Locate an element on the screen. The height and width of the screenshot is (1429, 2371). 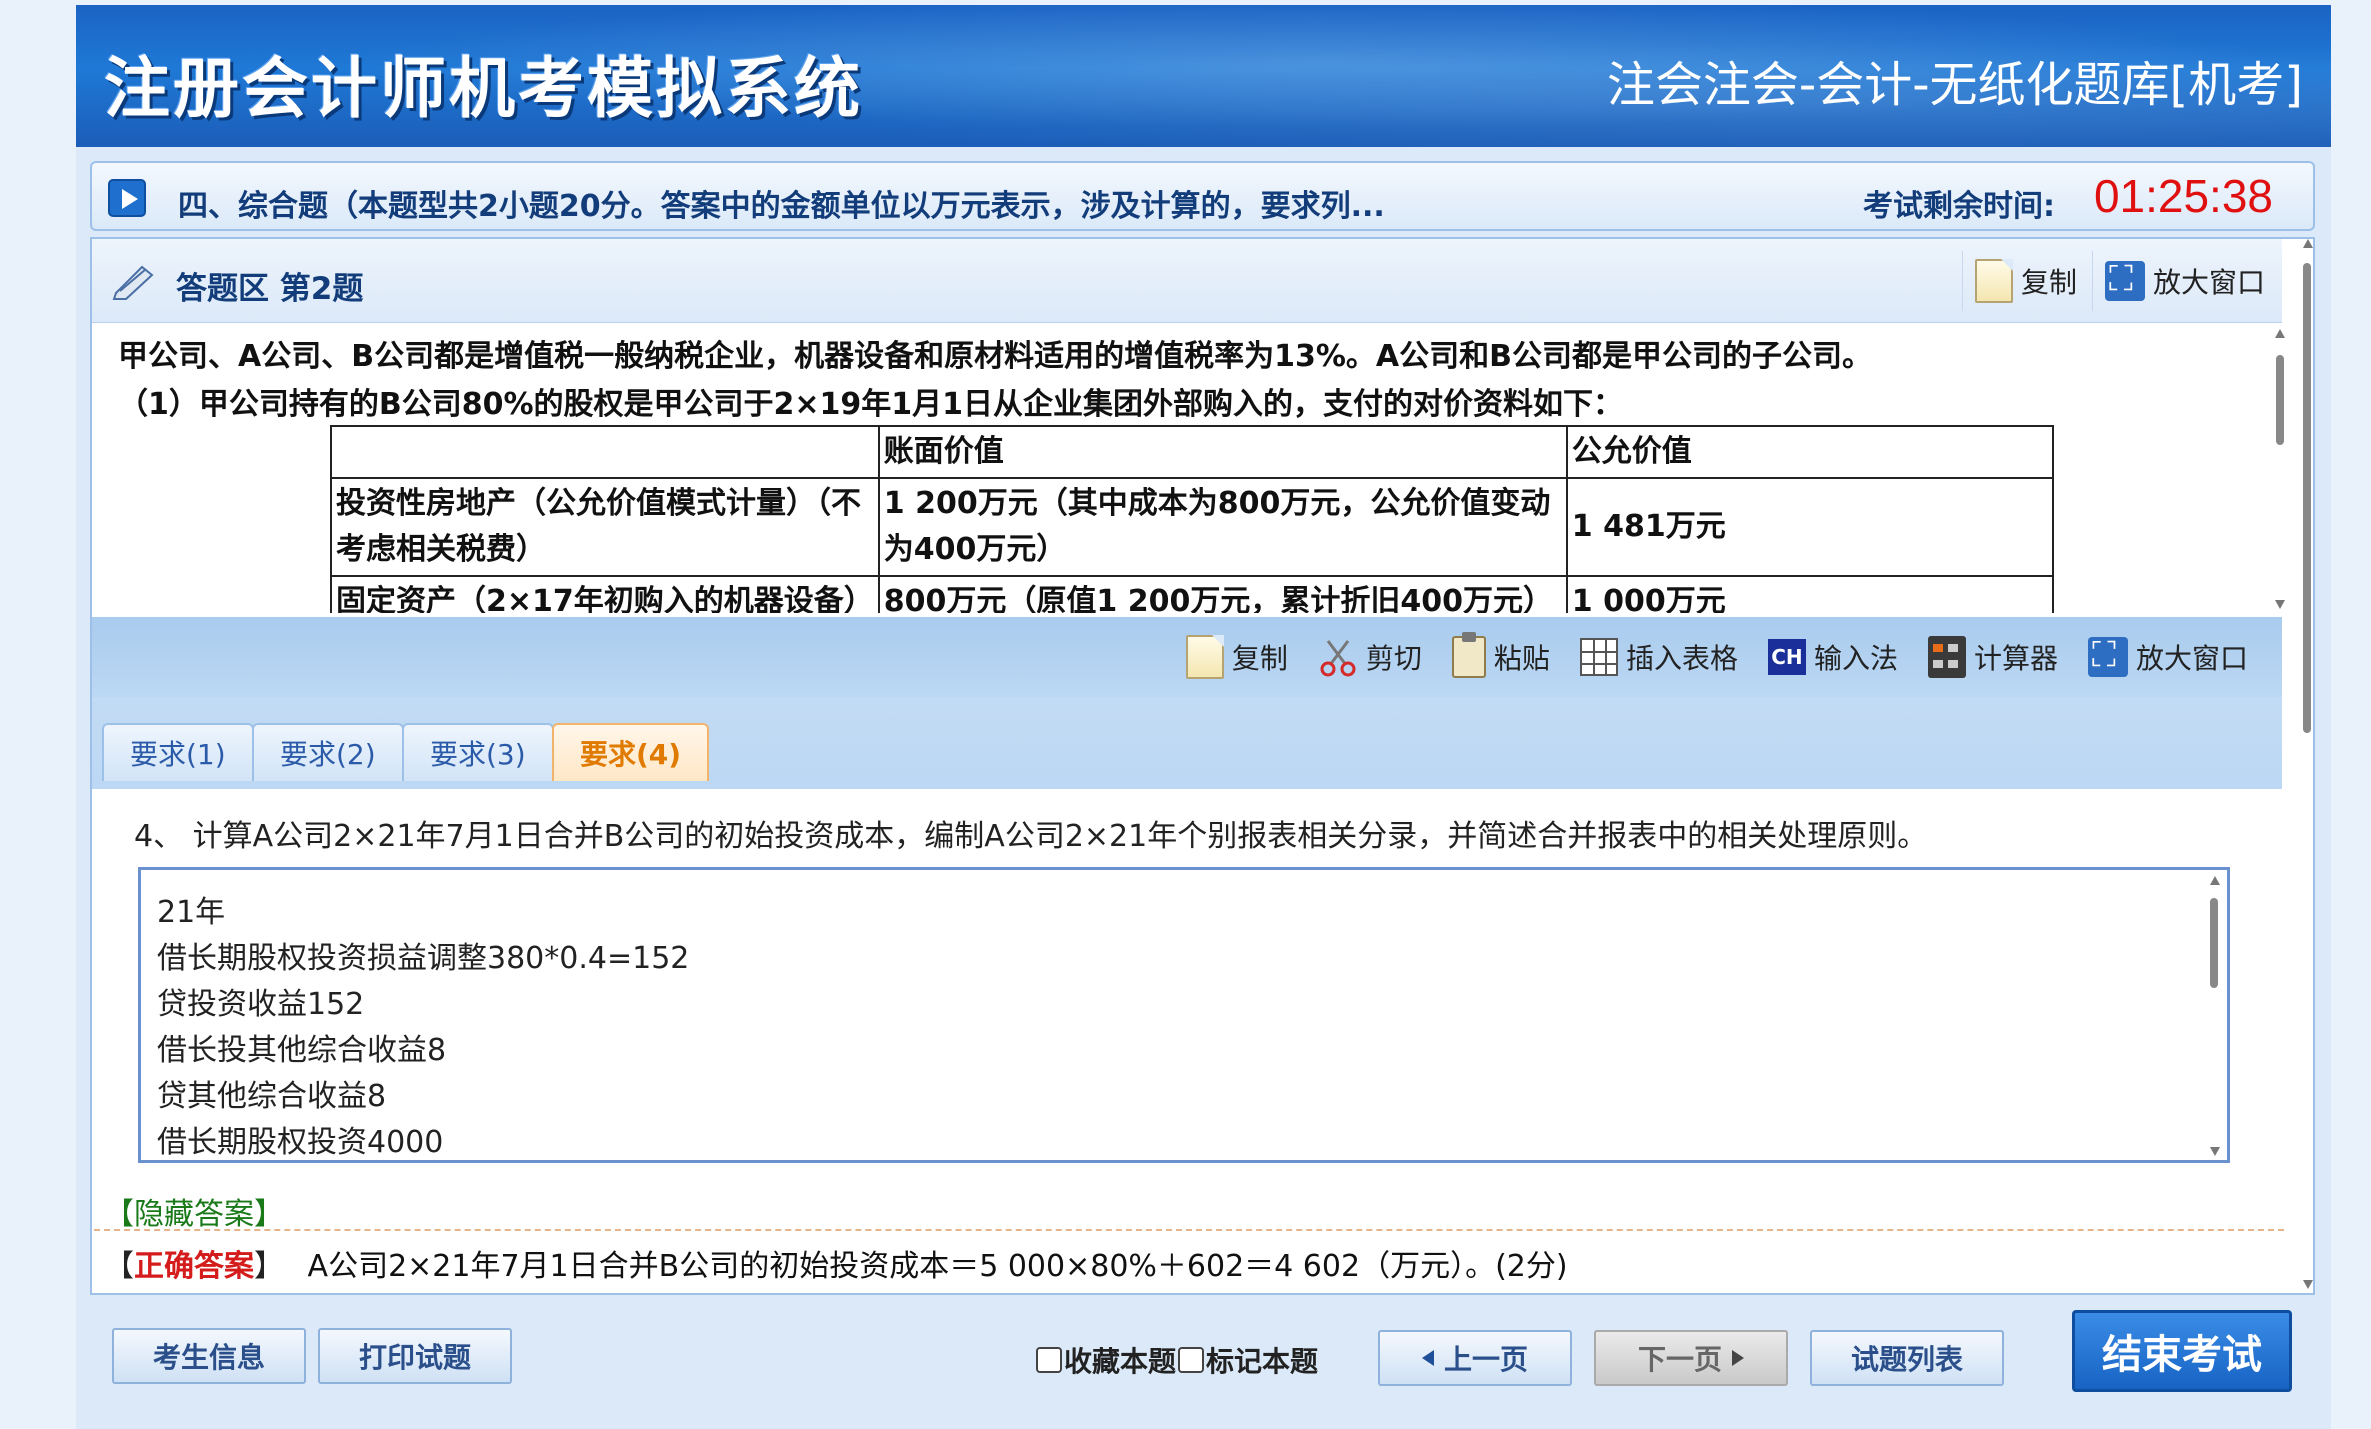
toolbar-input-method-label: 输入法 is located at coordinates (1855, 658).